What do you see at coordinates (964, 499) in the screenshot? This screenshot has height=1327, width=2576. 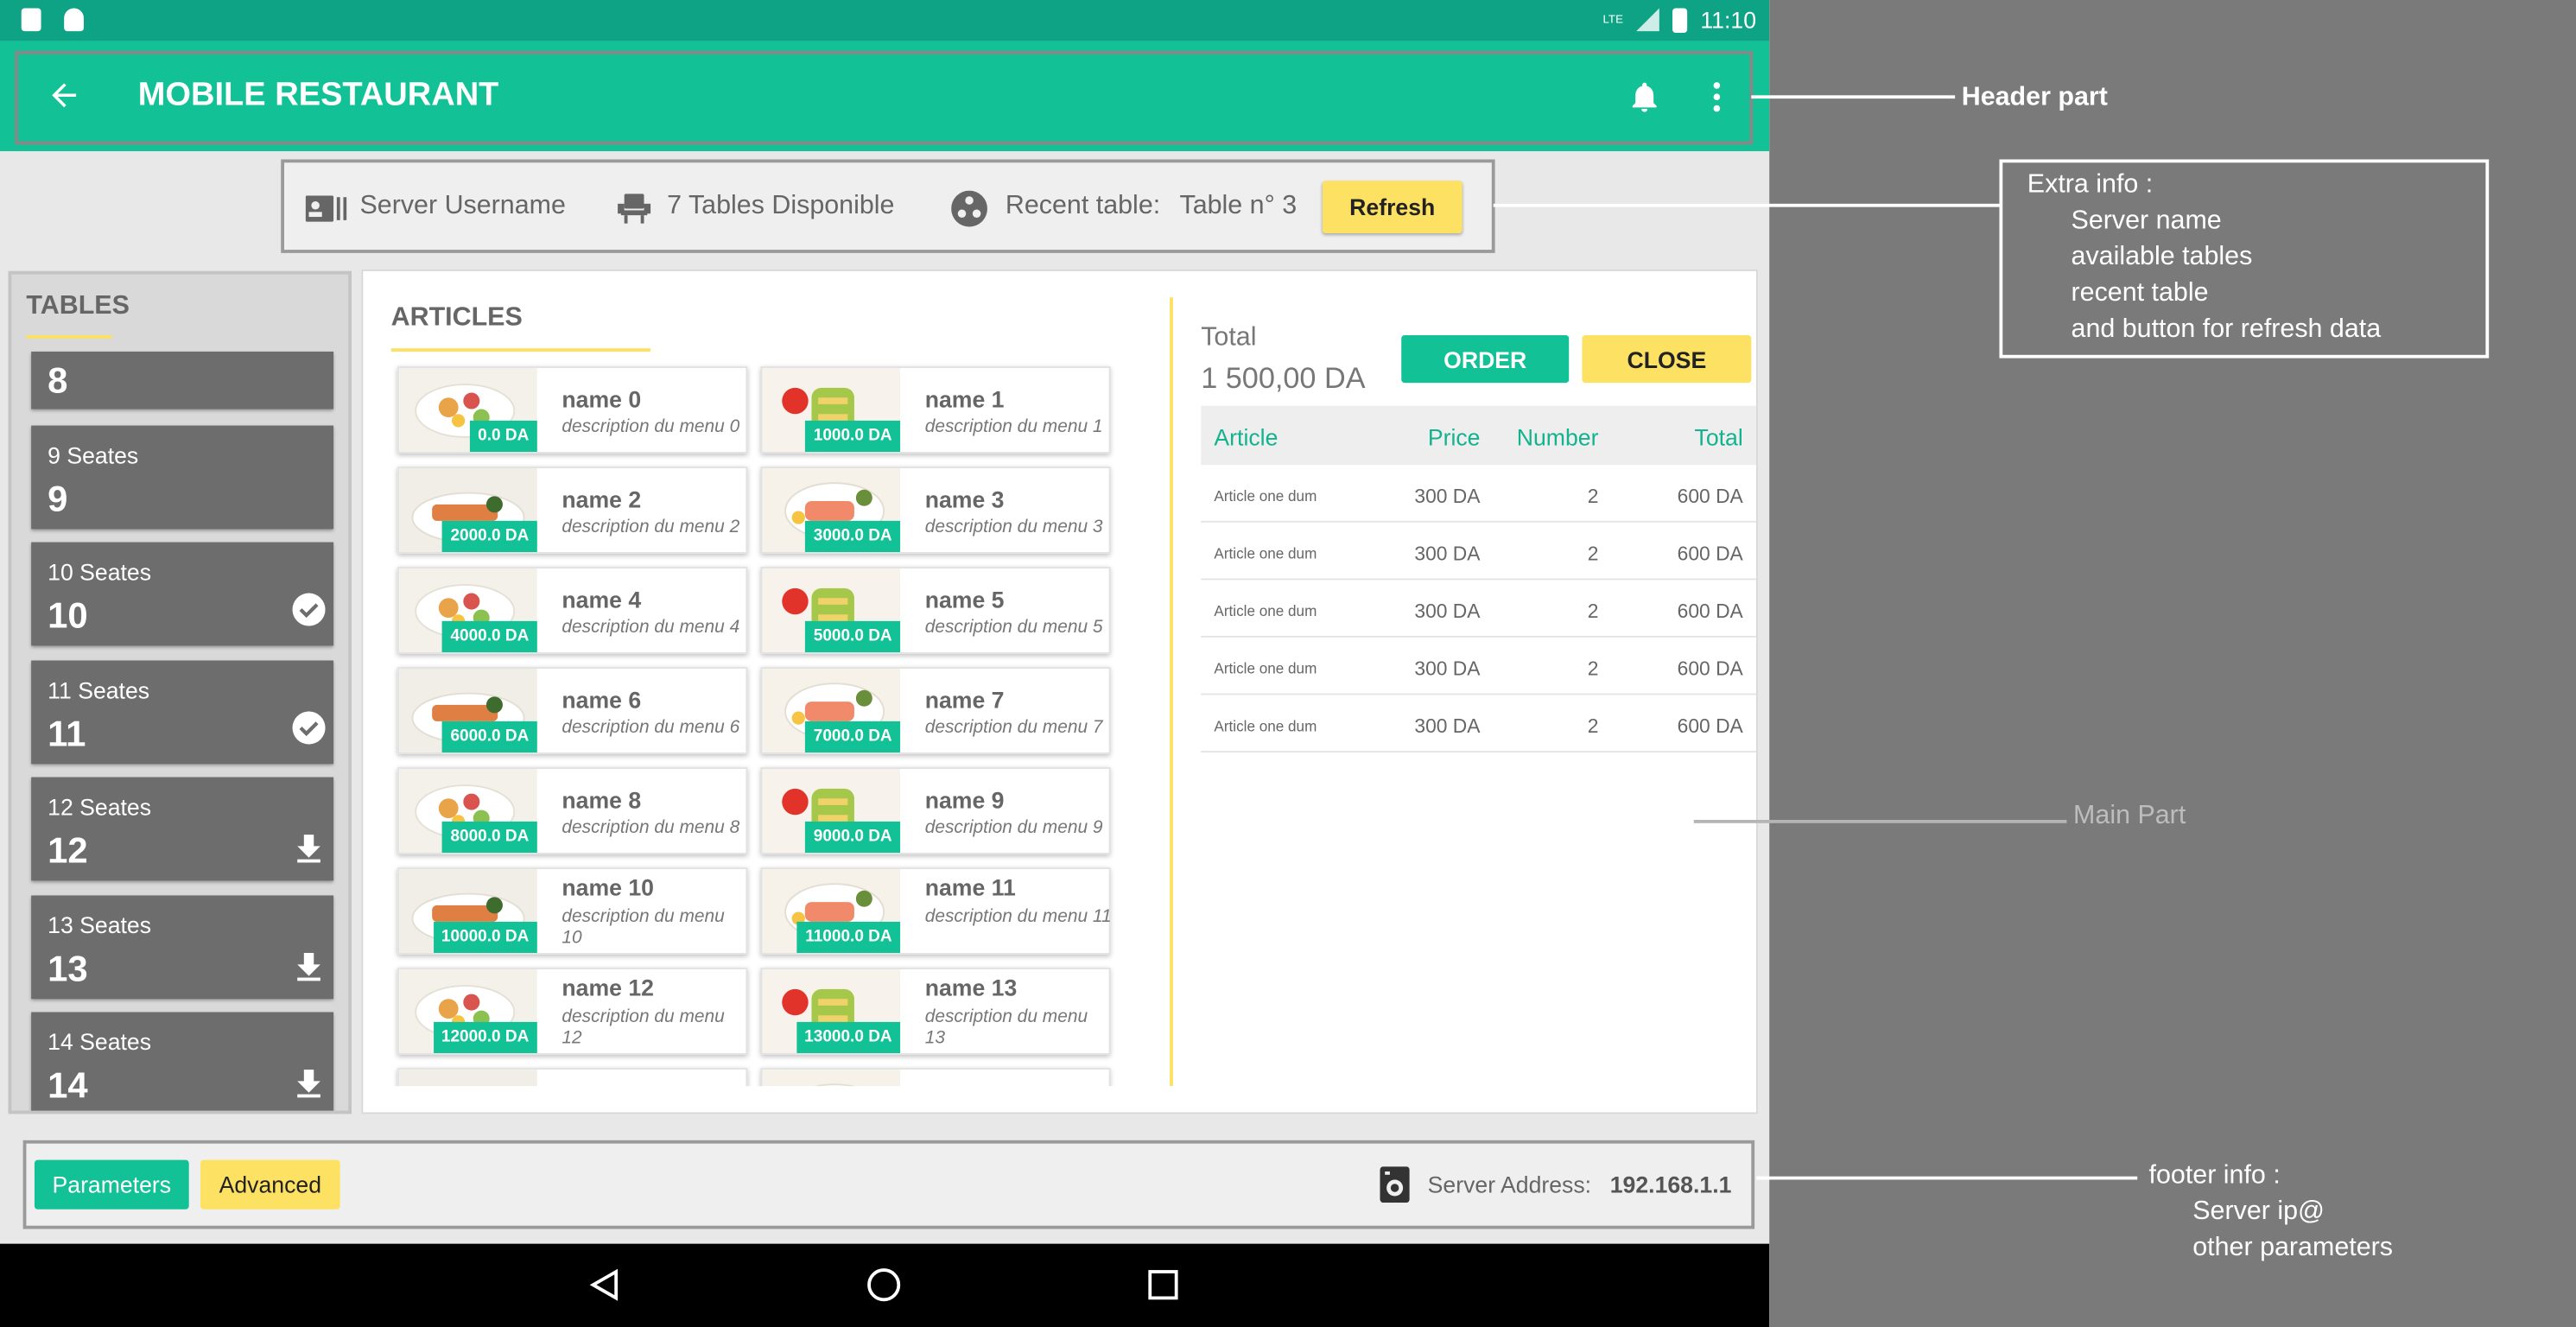 I see `article-name: name 3` at bounding box center [964, 499].